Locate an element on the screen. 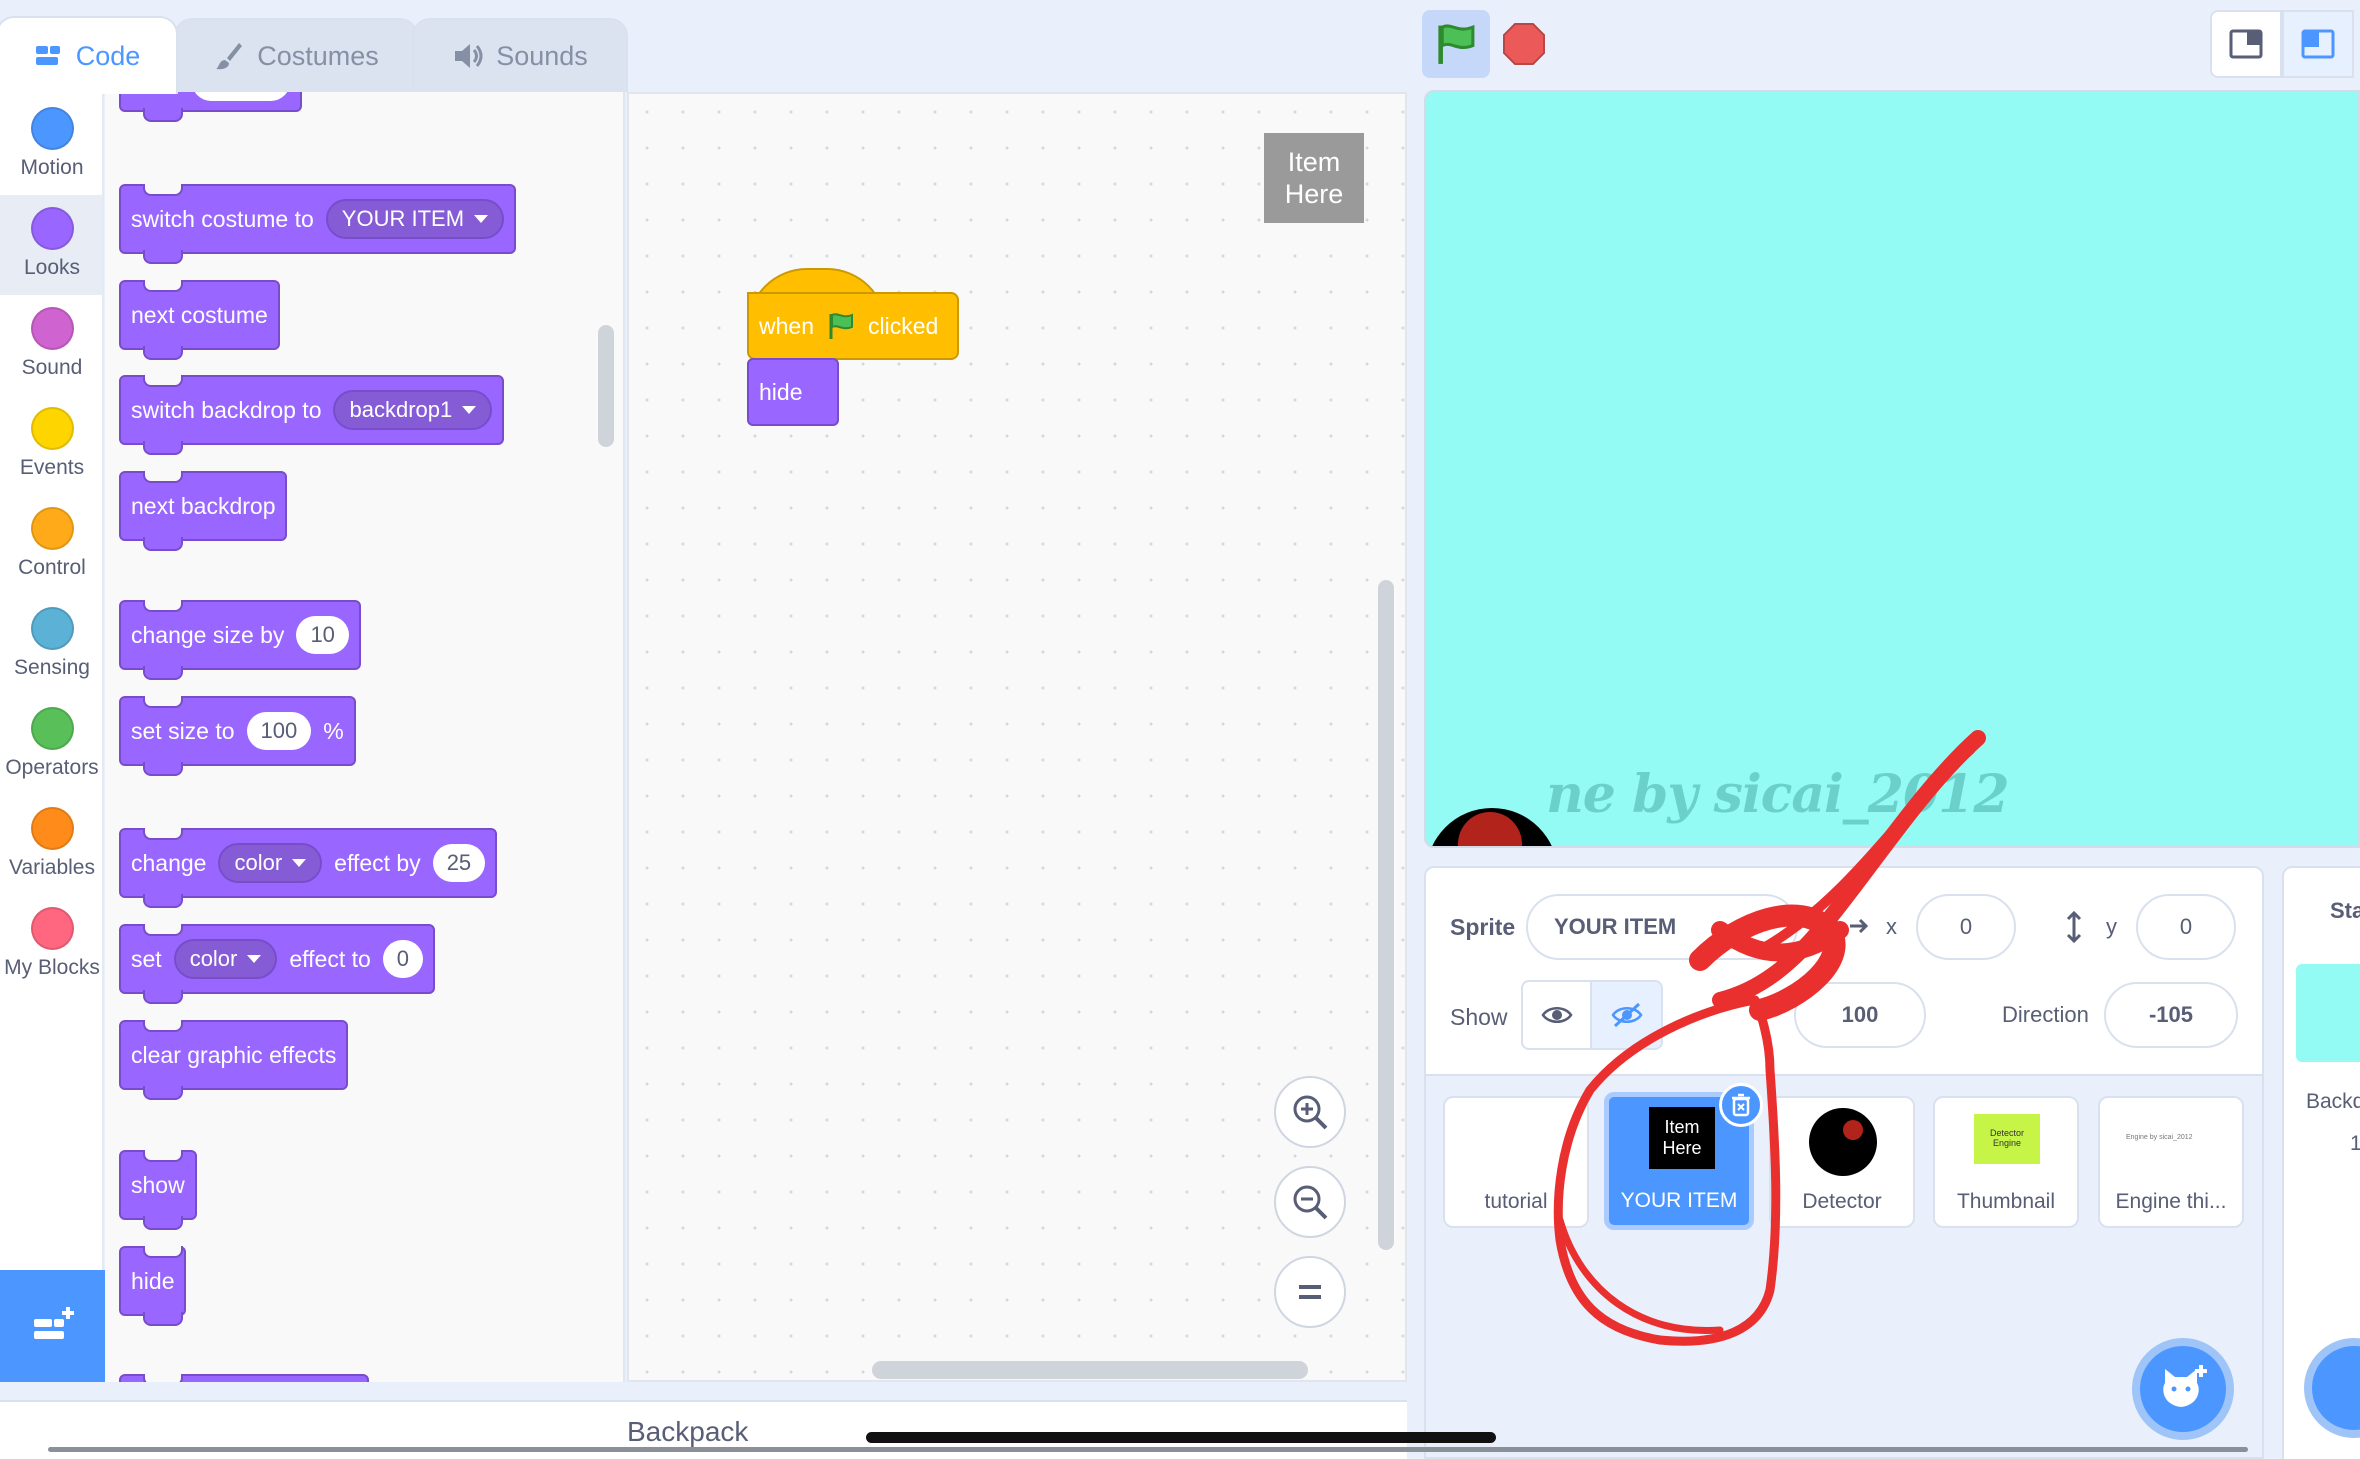 This screenshot has width=2360, height=1459. equals-icon is located at coordinates (1310, 1292).